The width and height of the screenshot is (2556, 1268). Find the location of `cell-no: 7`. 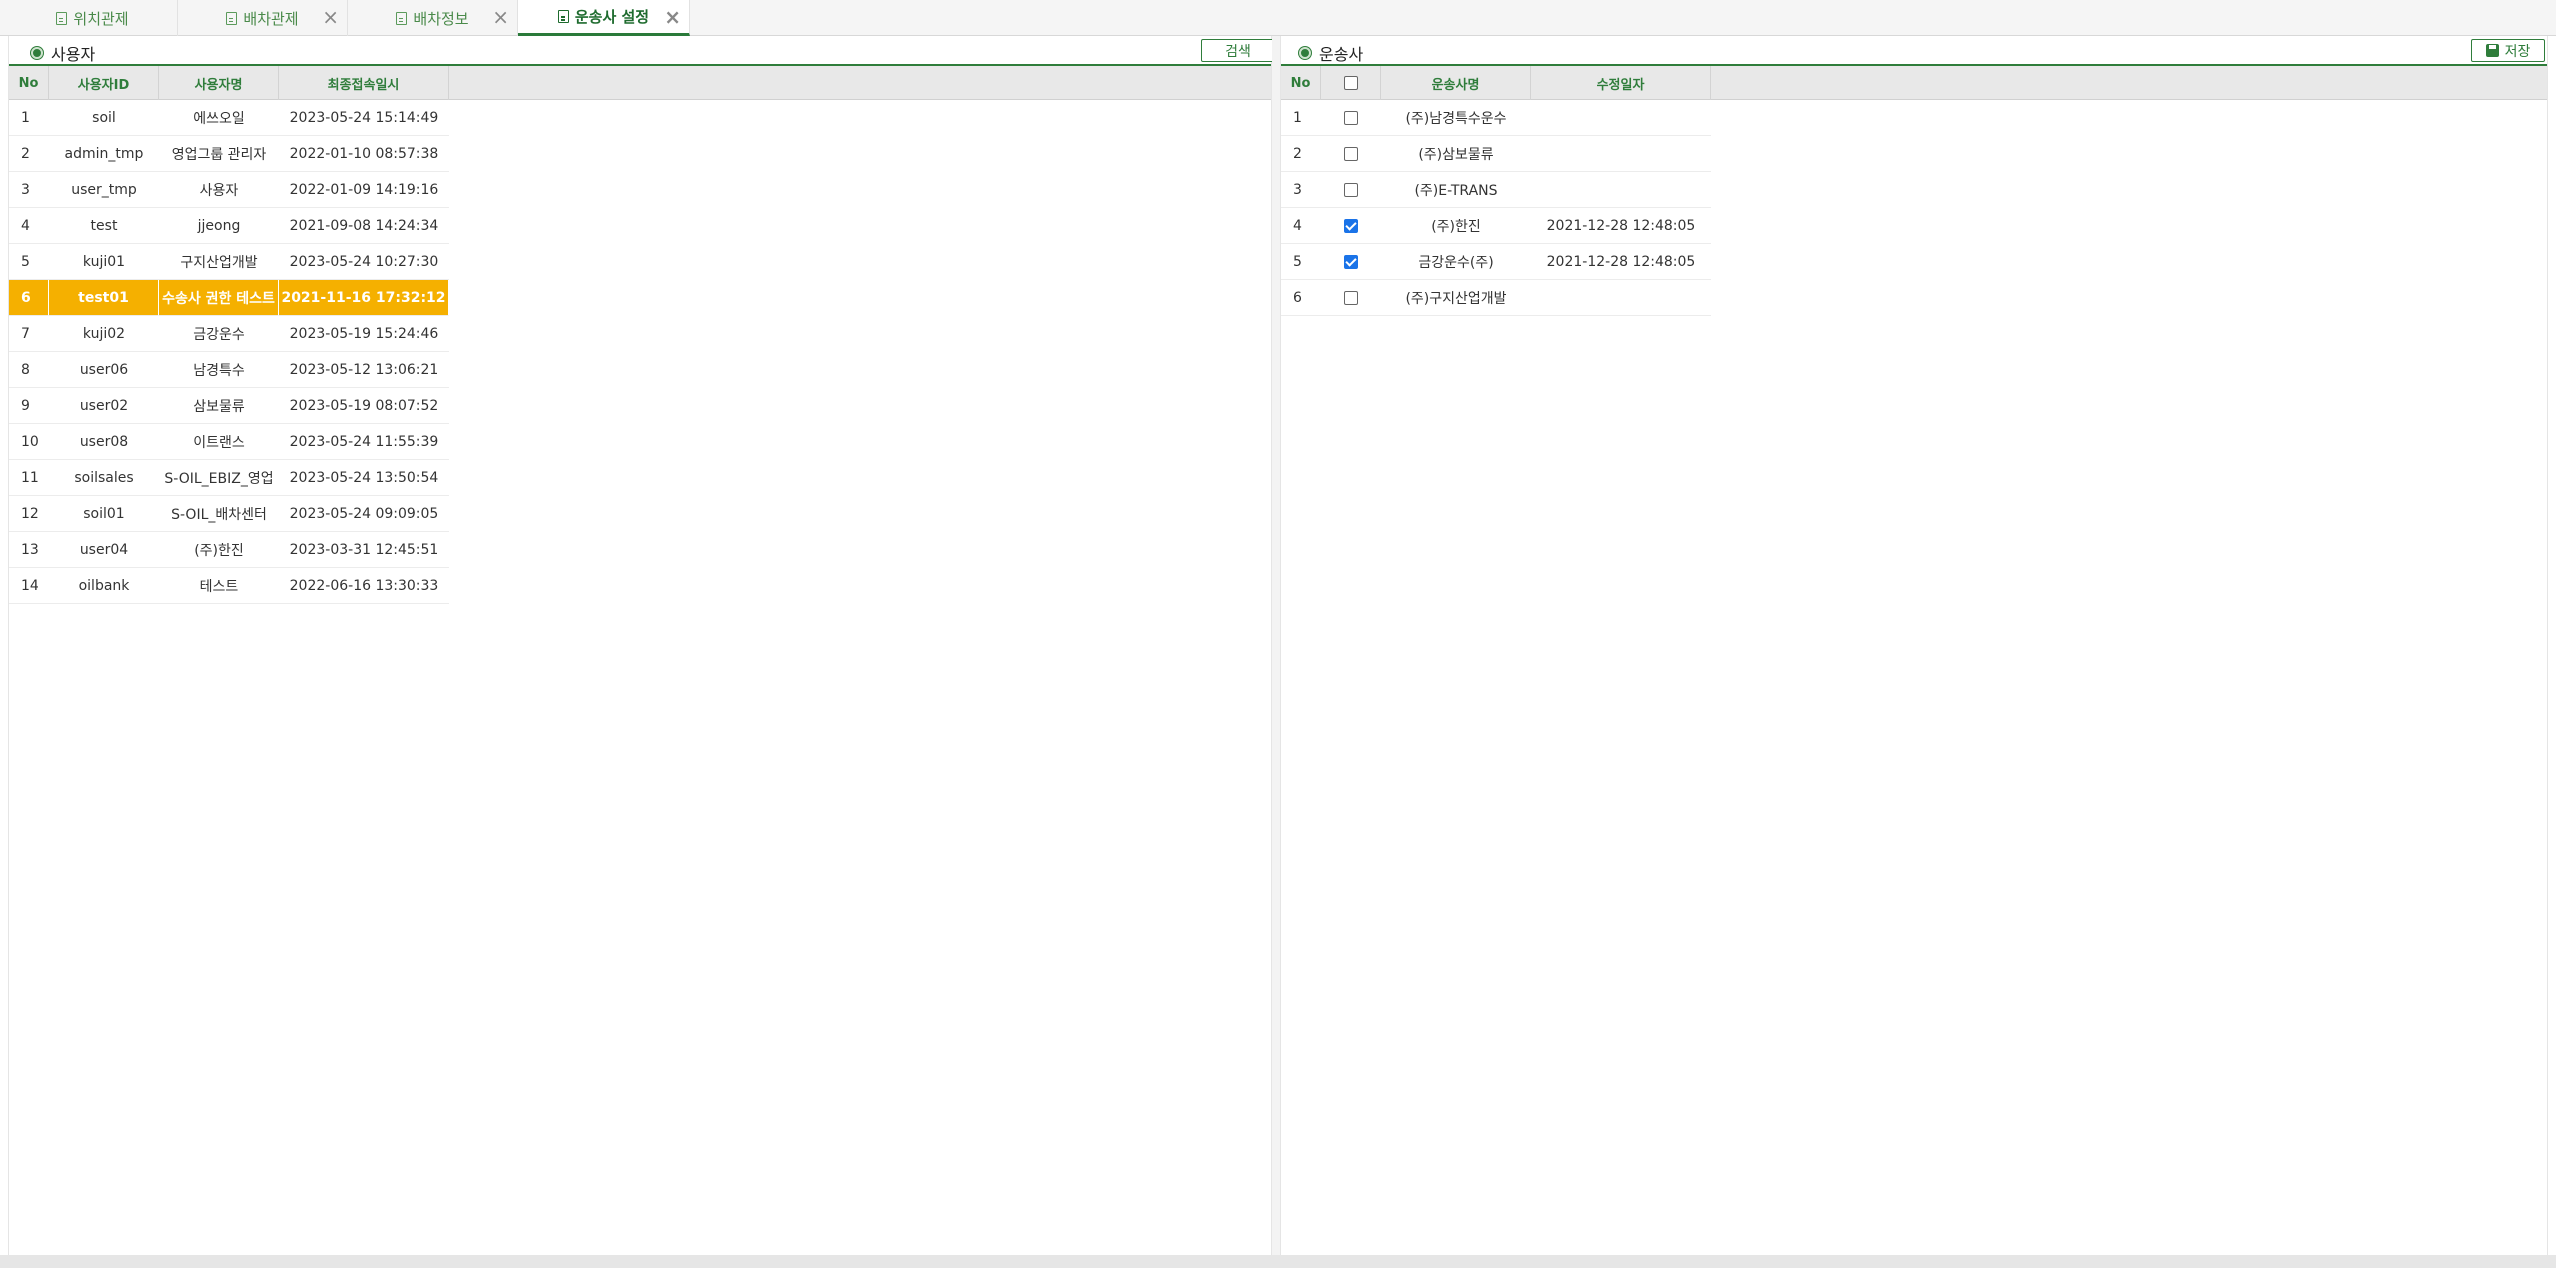

cell-no: 7 is located at coordinates (29, 334).